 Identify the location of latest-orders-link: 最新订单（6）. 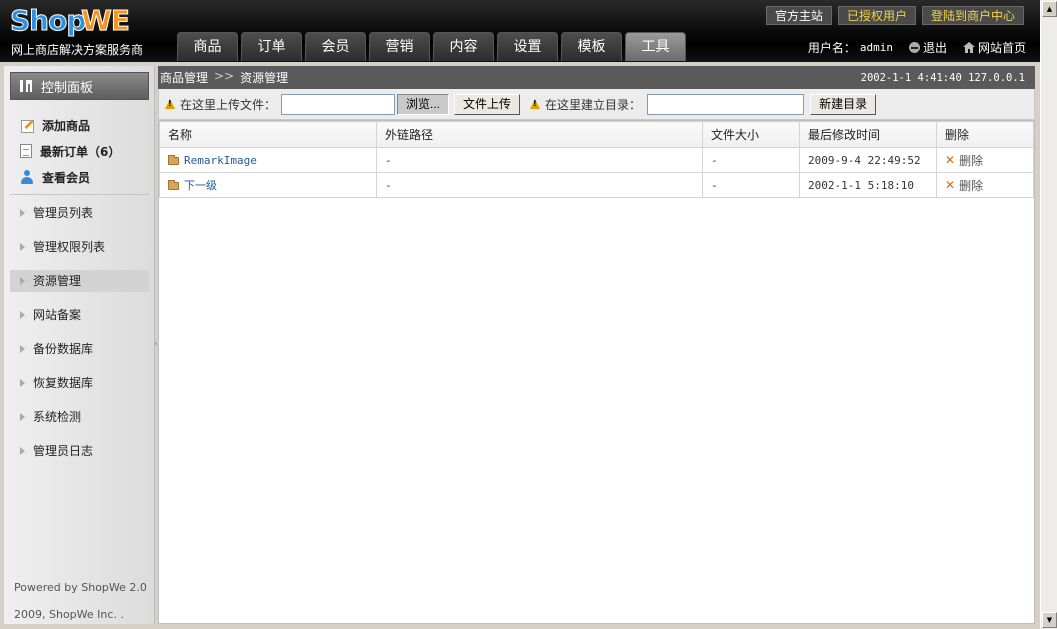
(70, 151).